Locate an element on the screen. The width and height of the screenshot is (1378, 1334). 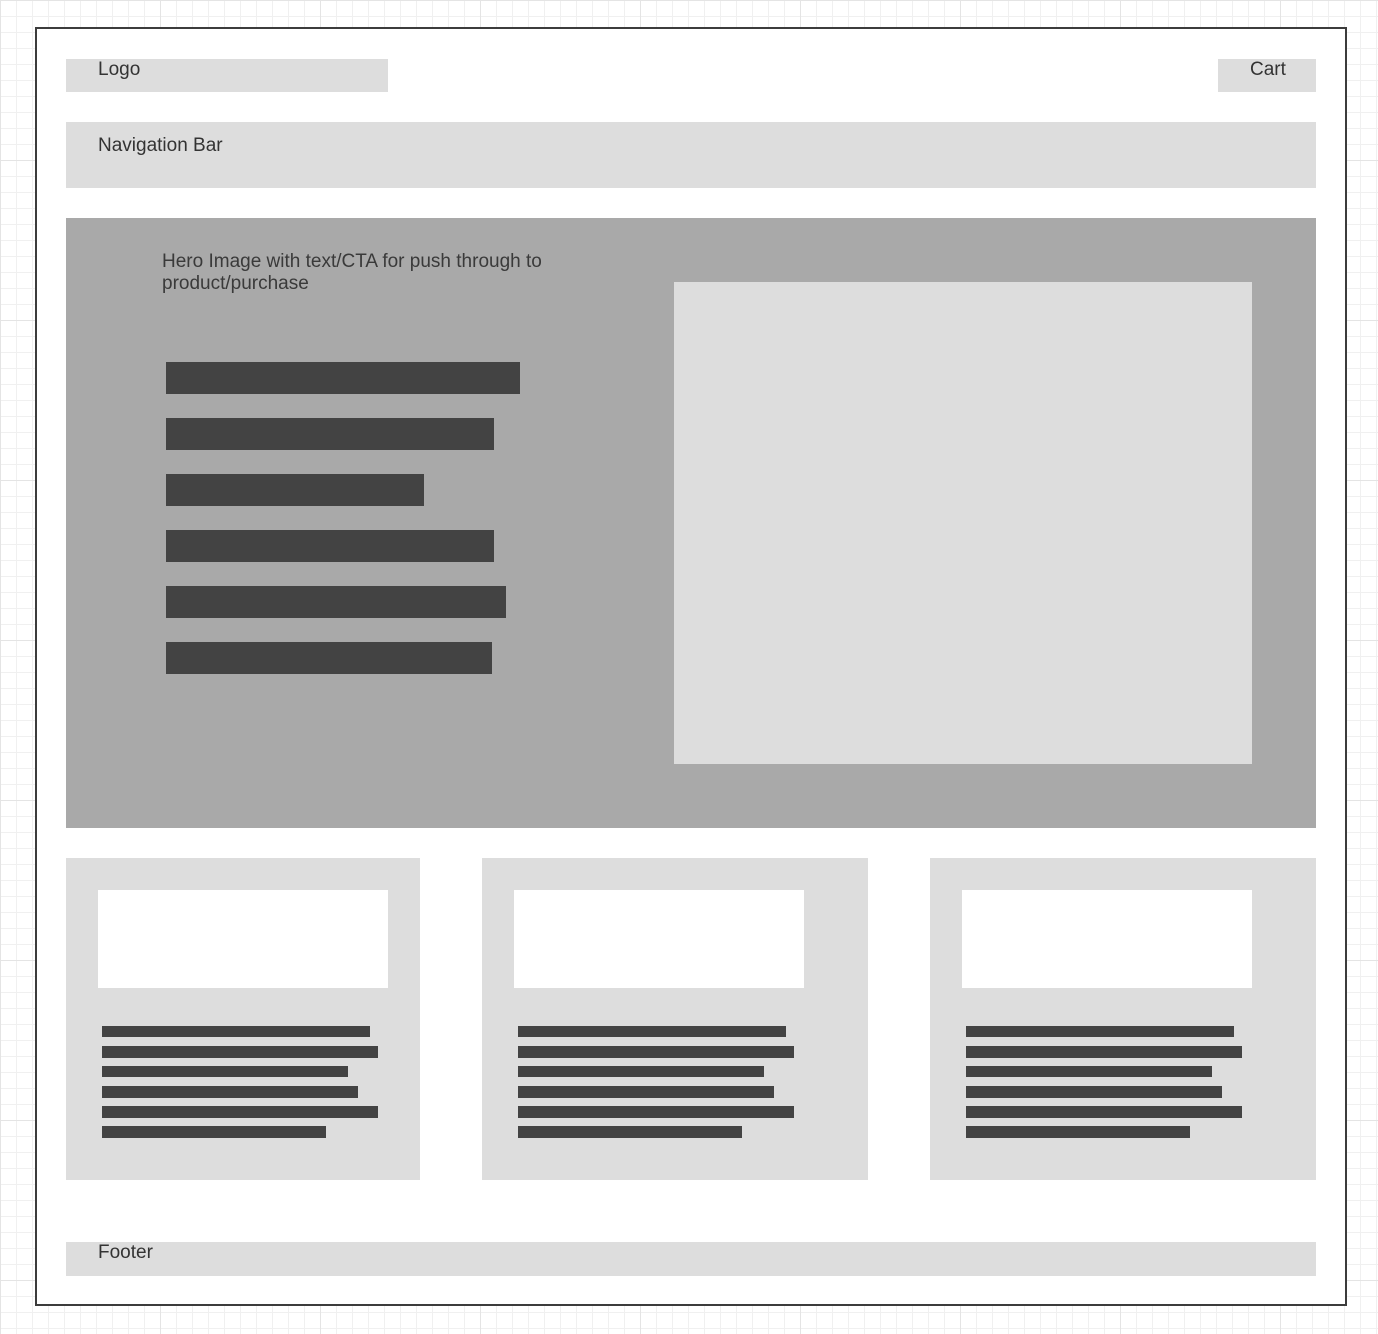
cart-button: Cart is located at coordinates (1267, 75).